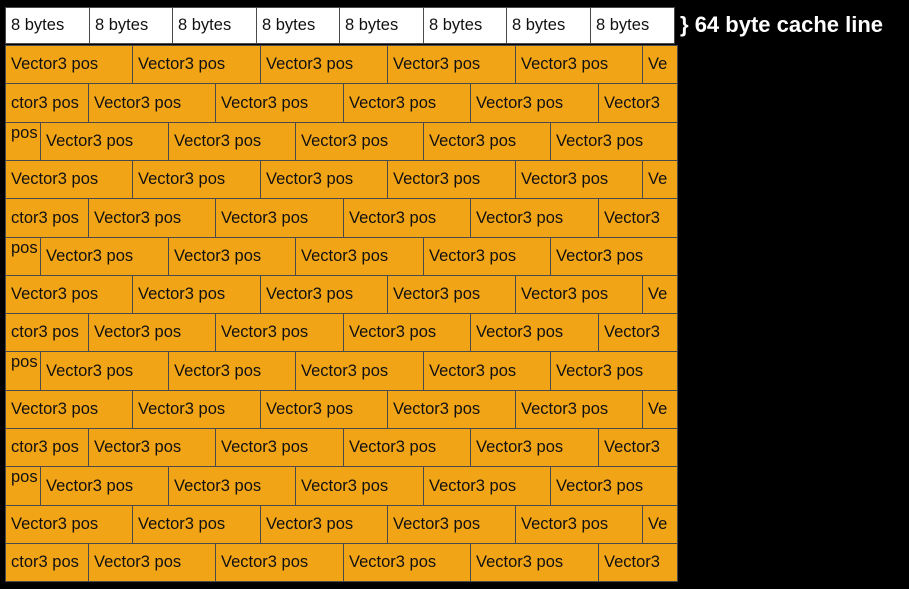  Describe the element at coordinates (684, 24) in the screenshot. I see `brace-symbol: }` at that location.